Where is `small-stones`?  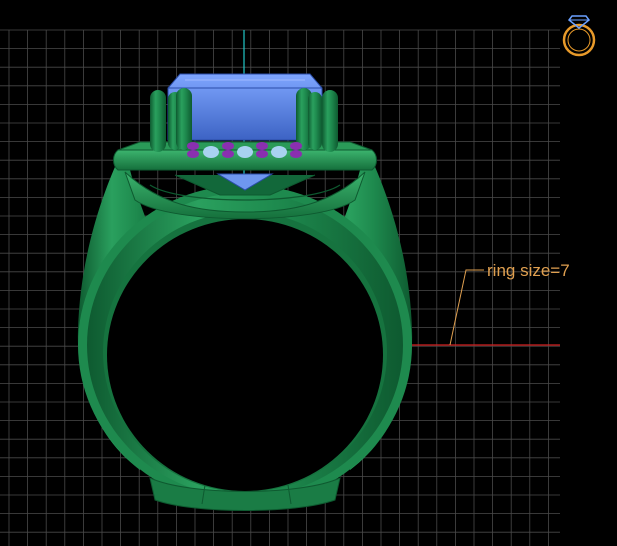
small-stones is located at coordinates (245, 152).